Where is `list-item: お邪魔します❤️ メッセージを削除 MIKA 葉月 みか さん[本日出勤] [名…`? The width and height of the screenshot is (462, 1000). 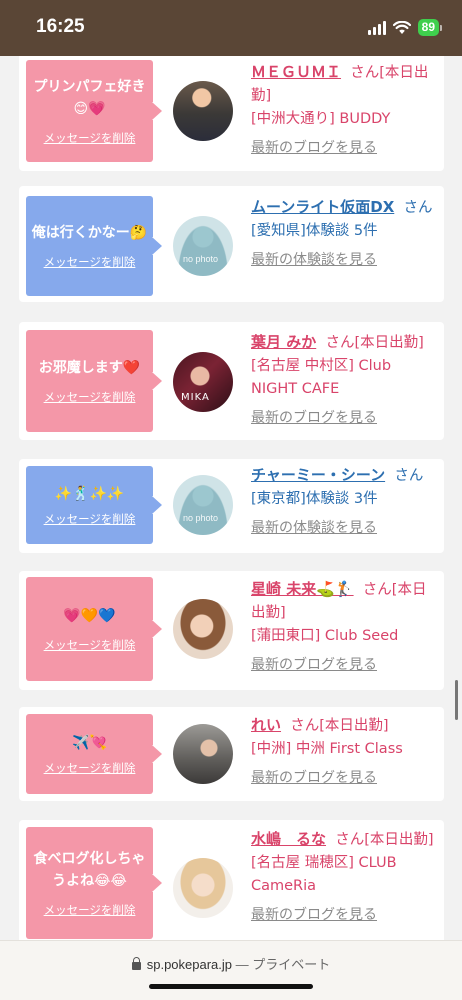 list-item: お邪魔します❤️ メッセージを削除 MIKA 葉月 みか さん[本日出勤] [名… is located at coordinates (231, 381).